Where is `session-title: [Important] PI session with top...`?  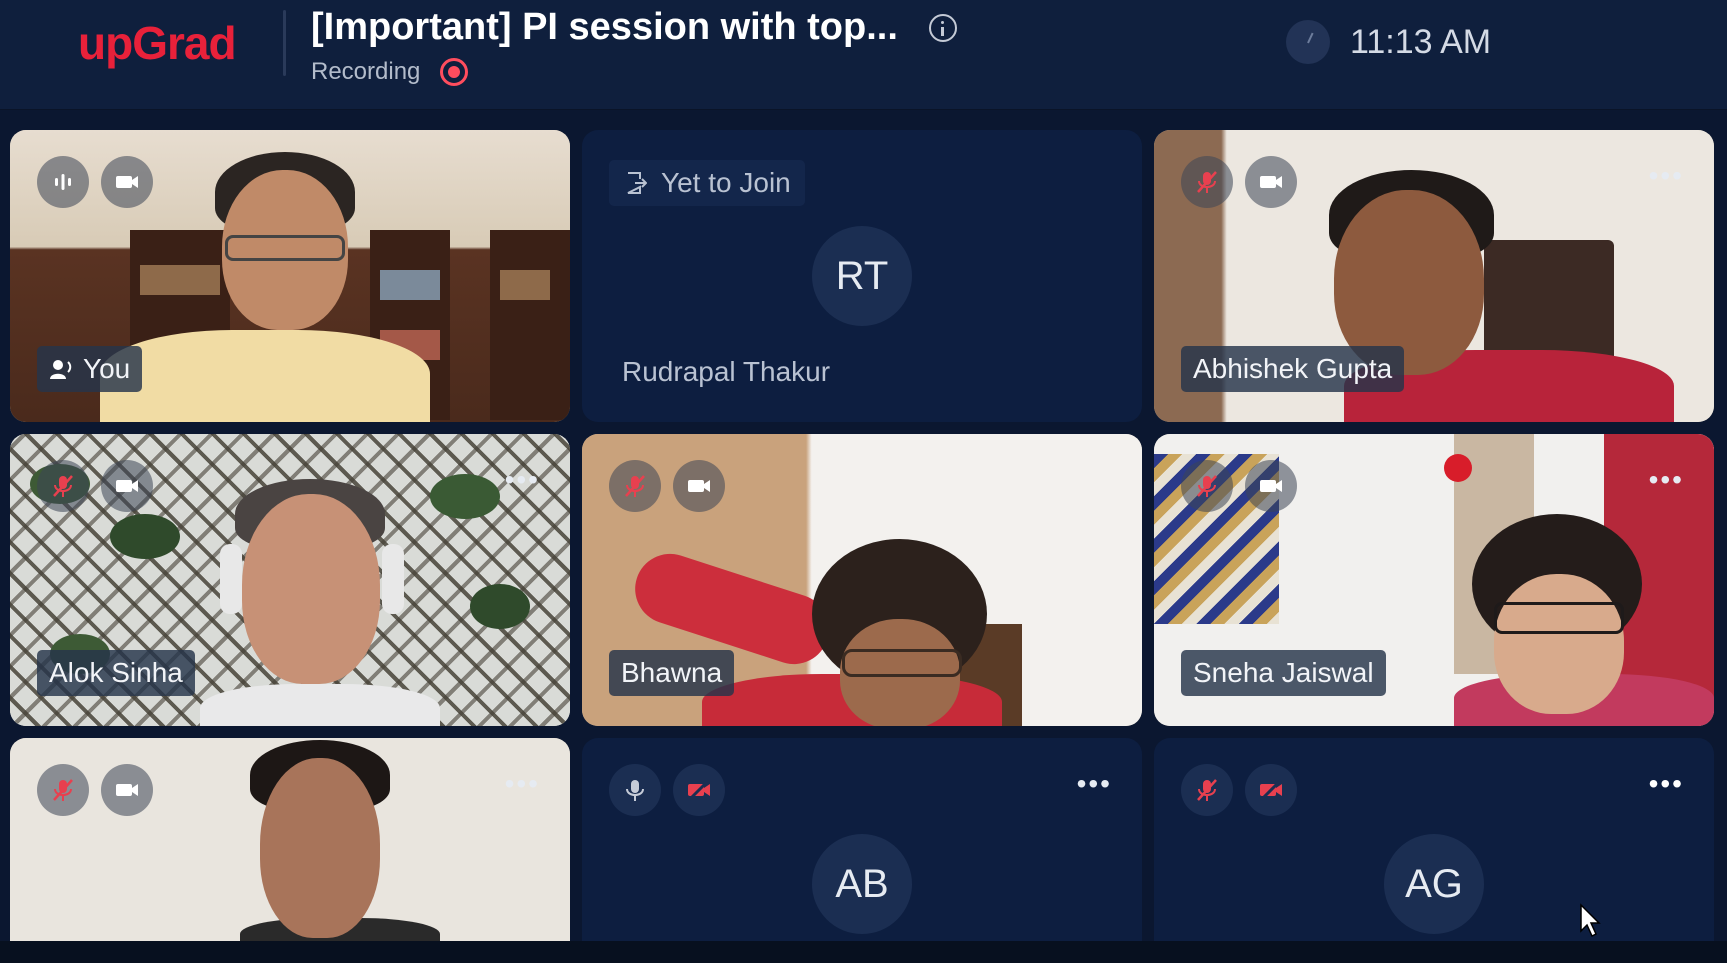
session-title: [Important] PI session with top... is located at coordinates (604, 27).